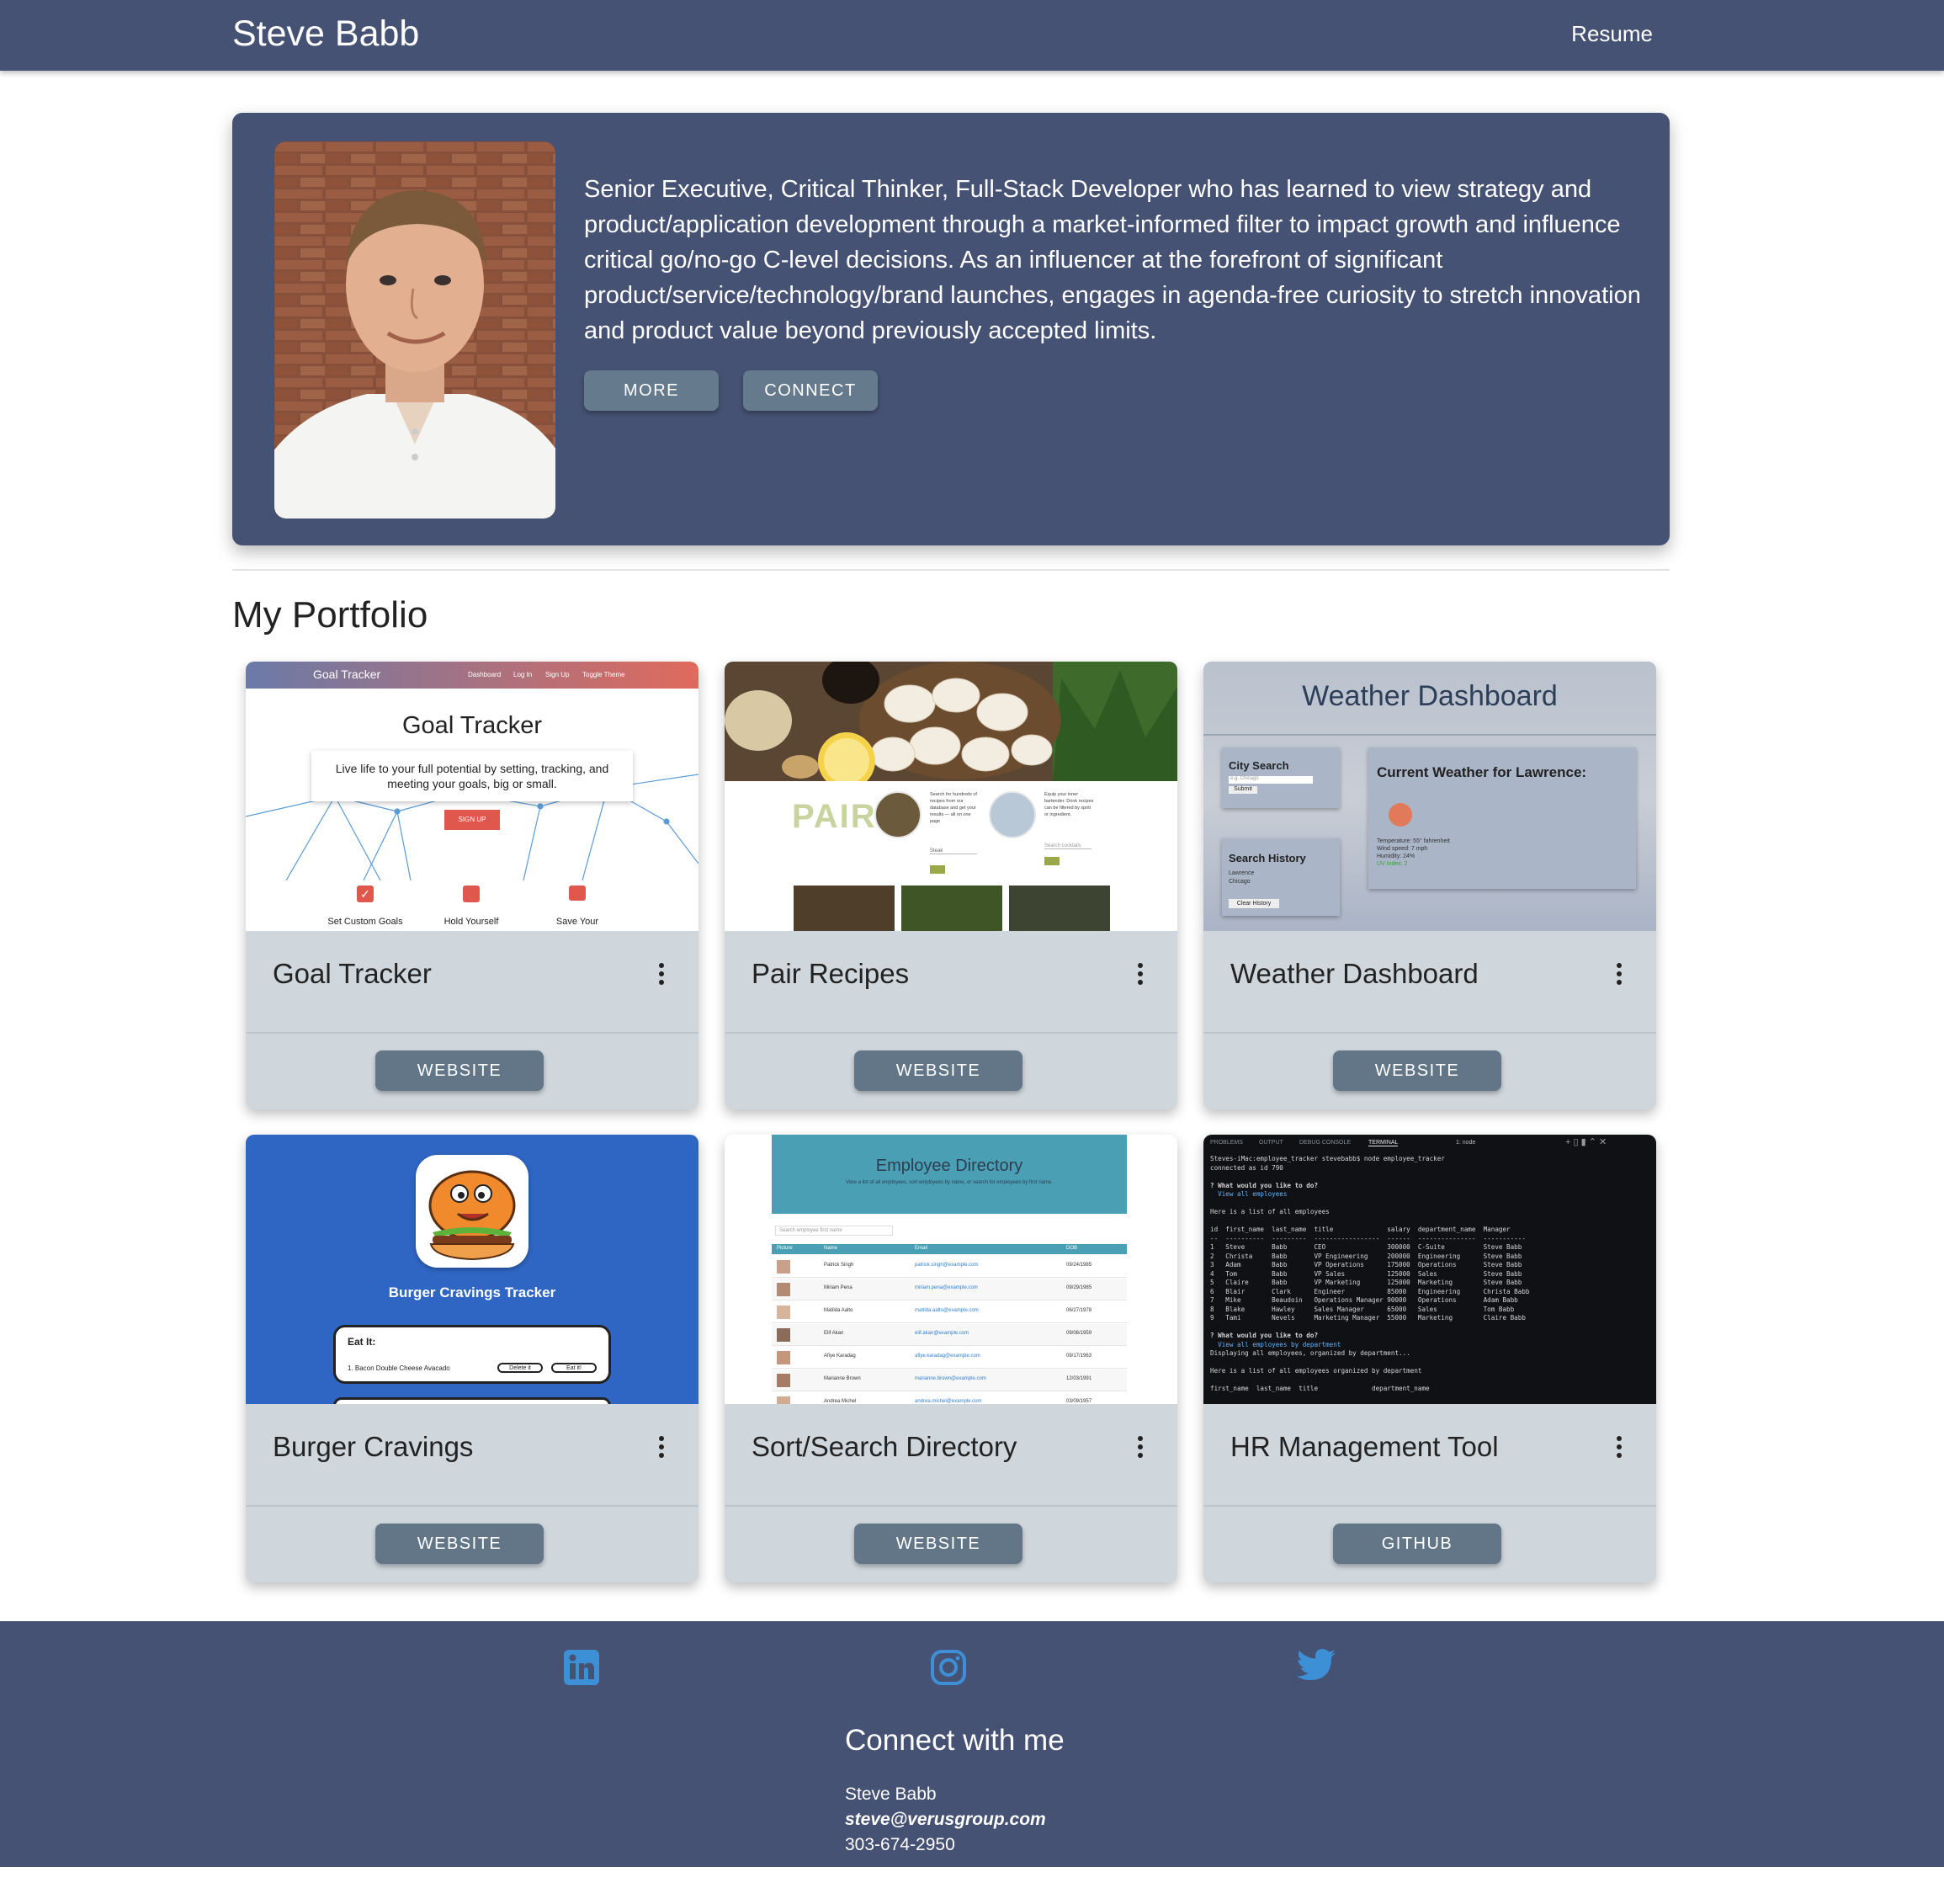 The image size is (1944, 1904). What do you see at coordinates (581, 1668) in the screenshot?
I see `linkedin-icon` at bounding box center [581, 1668].